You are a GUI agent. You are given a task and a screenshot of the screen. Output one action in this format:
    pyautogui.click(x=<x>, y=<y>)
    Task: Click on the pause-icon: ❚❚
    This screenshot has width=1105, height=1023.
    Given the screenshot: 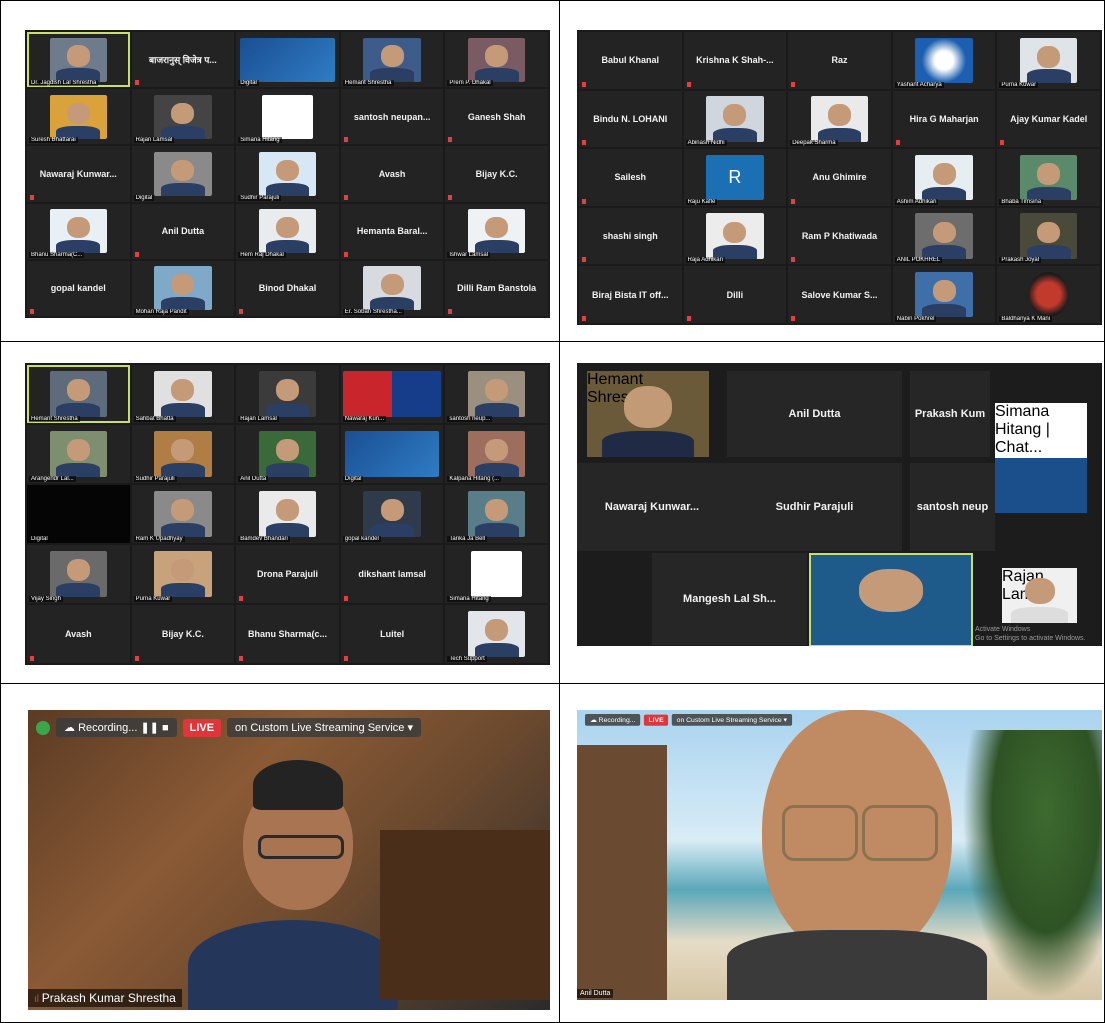 What is the action you would take?
    pyautogui.click(x=149, y=728)
    